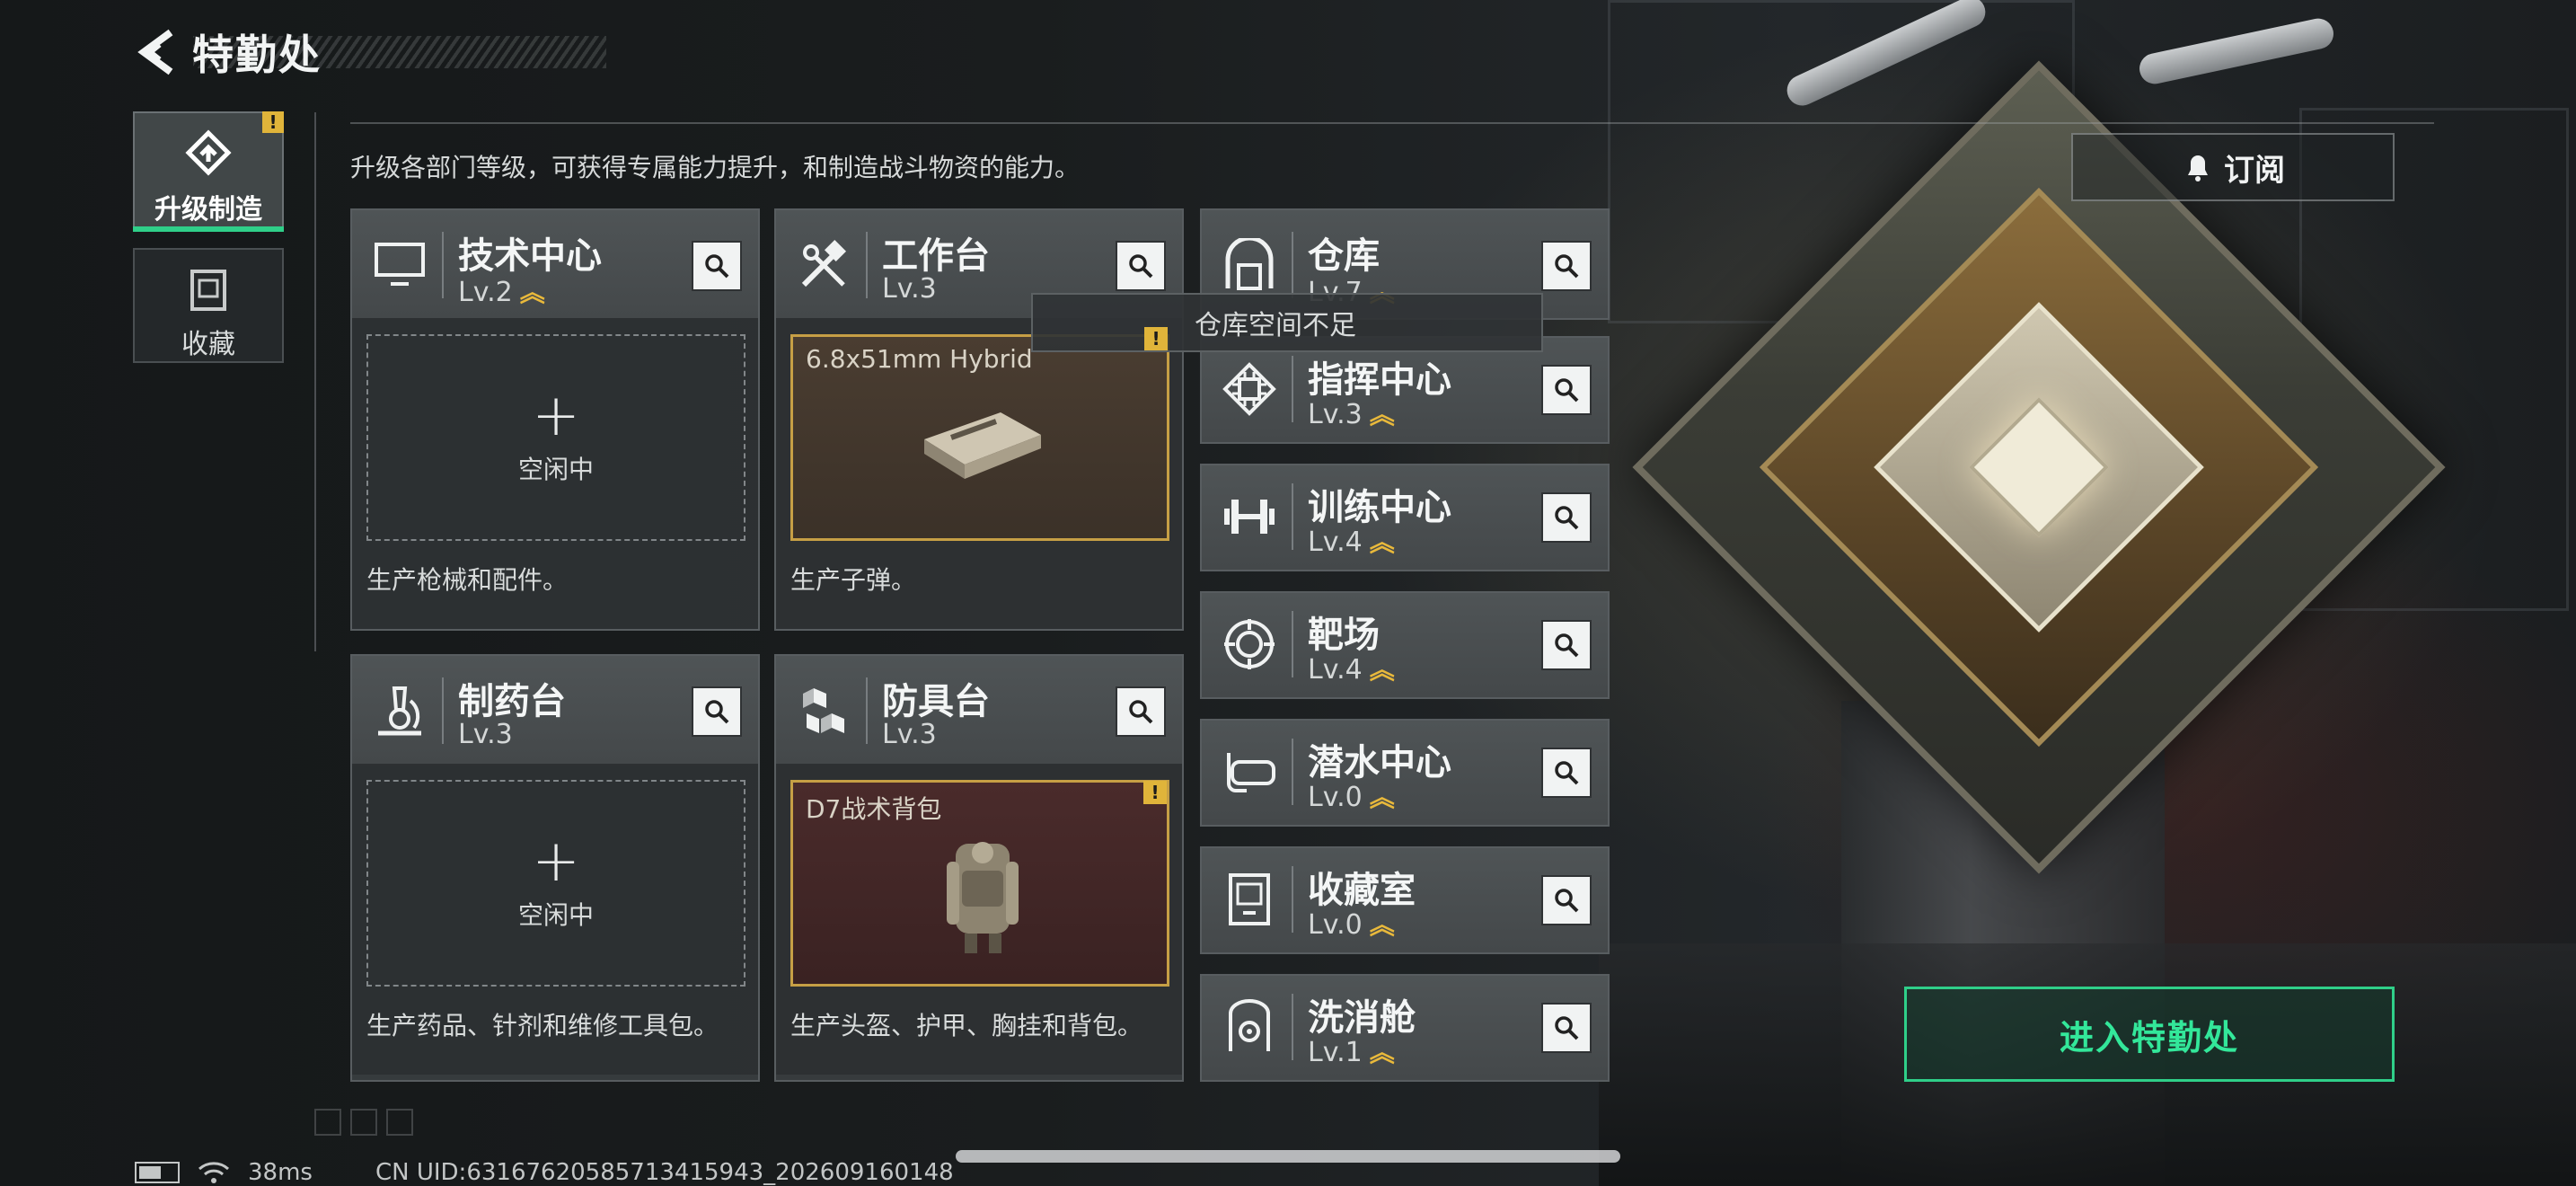 The width and height of the screenshot is (2576, 1186). What do you see at coordinates (555, 470) in the screenshot?
I see `slot-status: 空闲中` at bounding box center [555, 470].